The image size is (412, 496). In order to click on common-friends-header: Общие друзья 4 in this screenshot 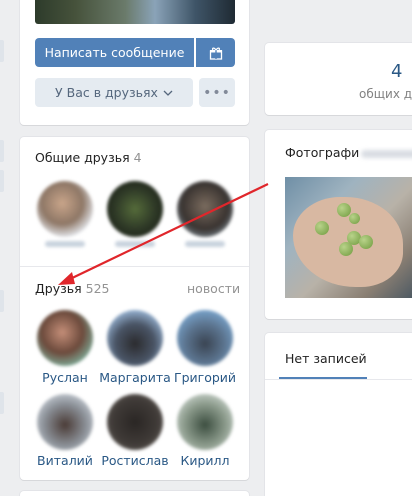, I will do `click(88, 157)`.